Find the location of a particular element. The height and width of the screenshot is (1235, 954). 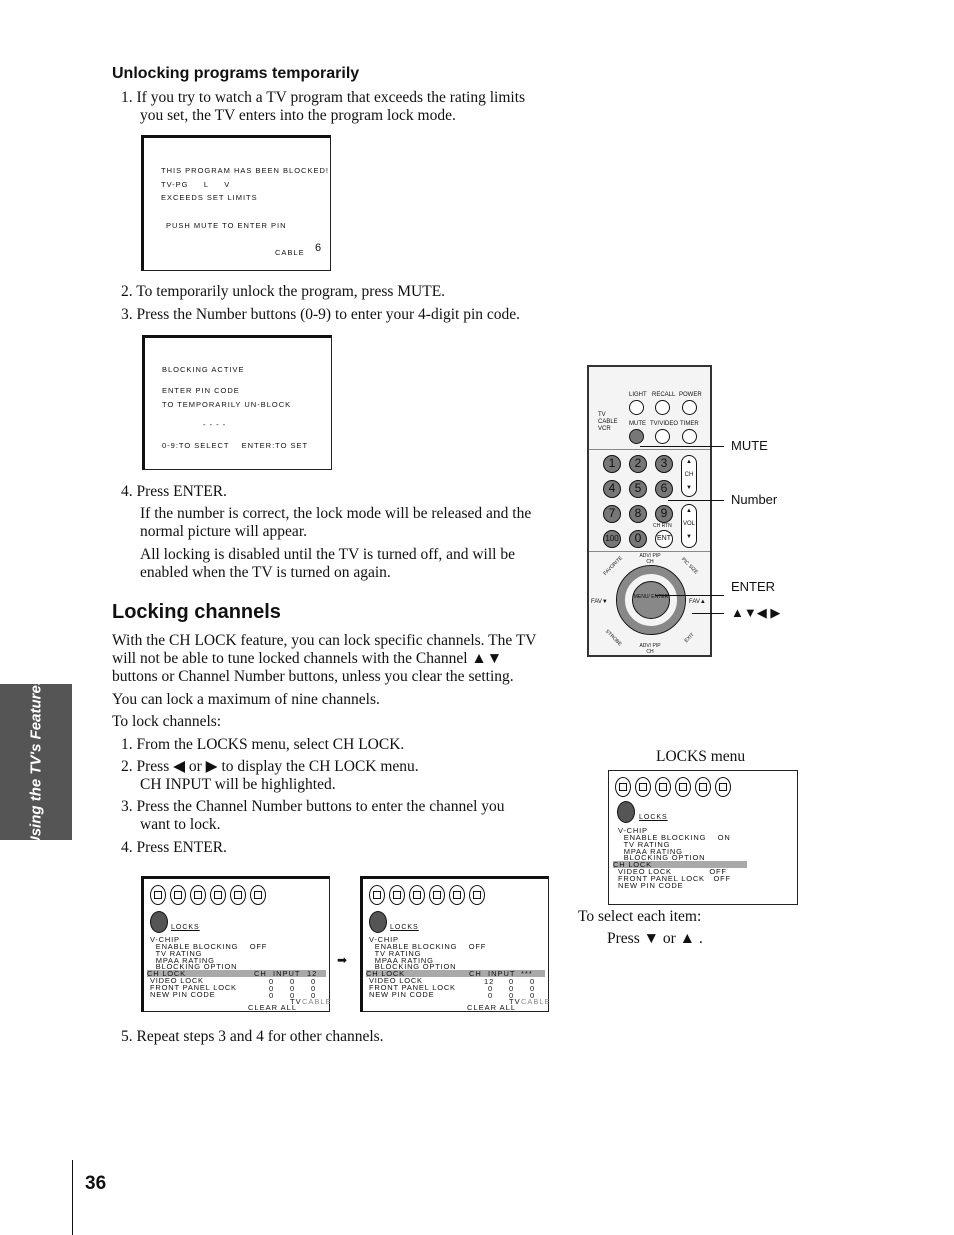

menu-row: NEW PIN CODE is located at coordinates (651, 885).